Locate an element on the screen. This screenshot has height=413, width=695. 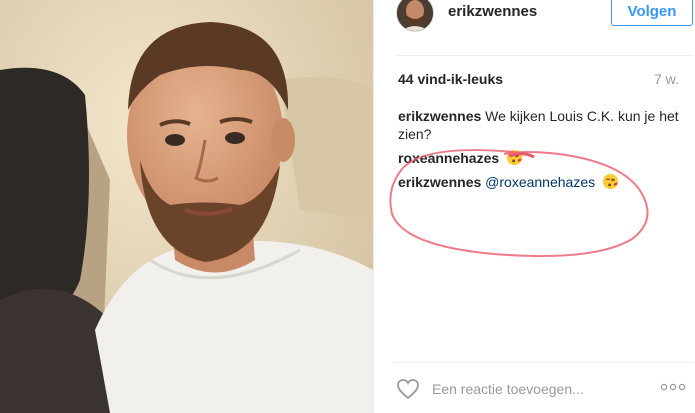
more-dots-icon is located at coordinates (673, 387).